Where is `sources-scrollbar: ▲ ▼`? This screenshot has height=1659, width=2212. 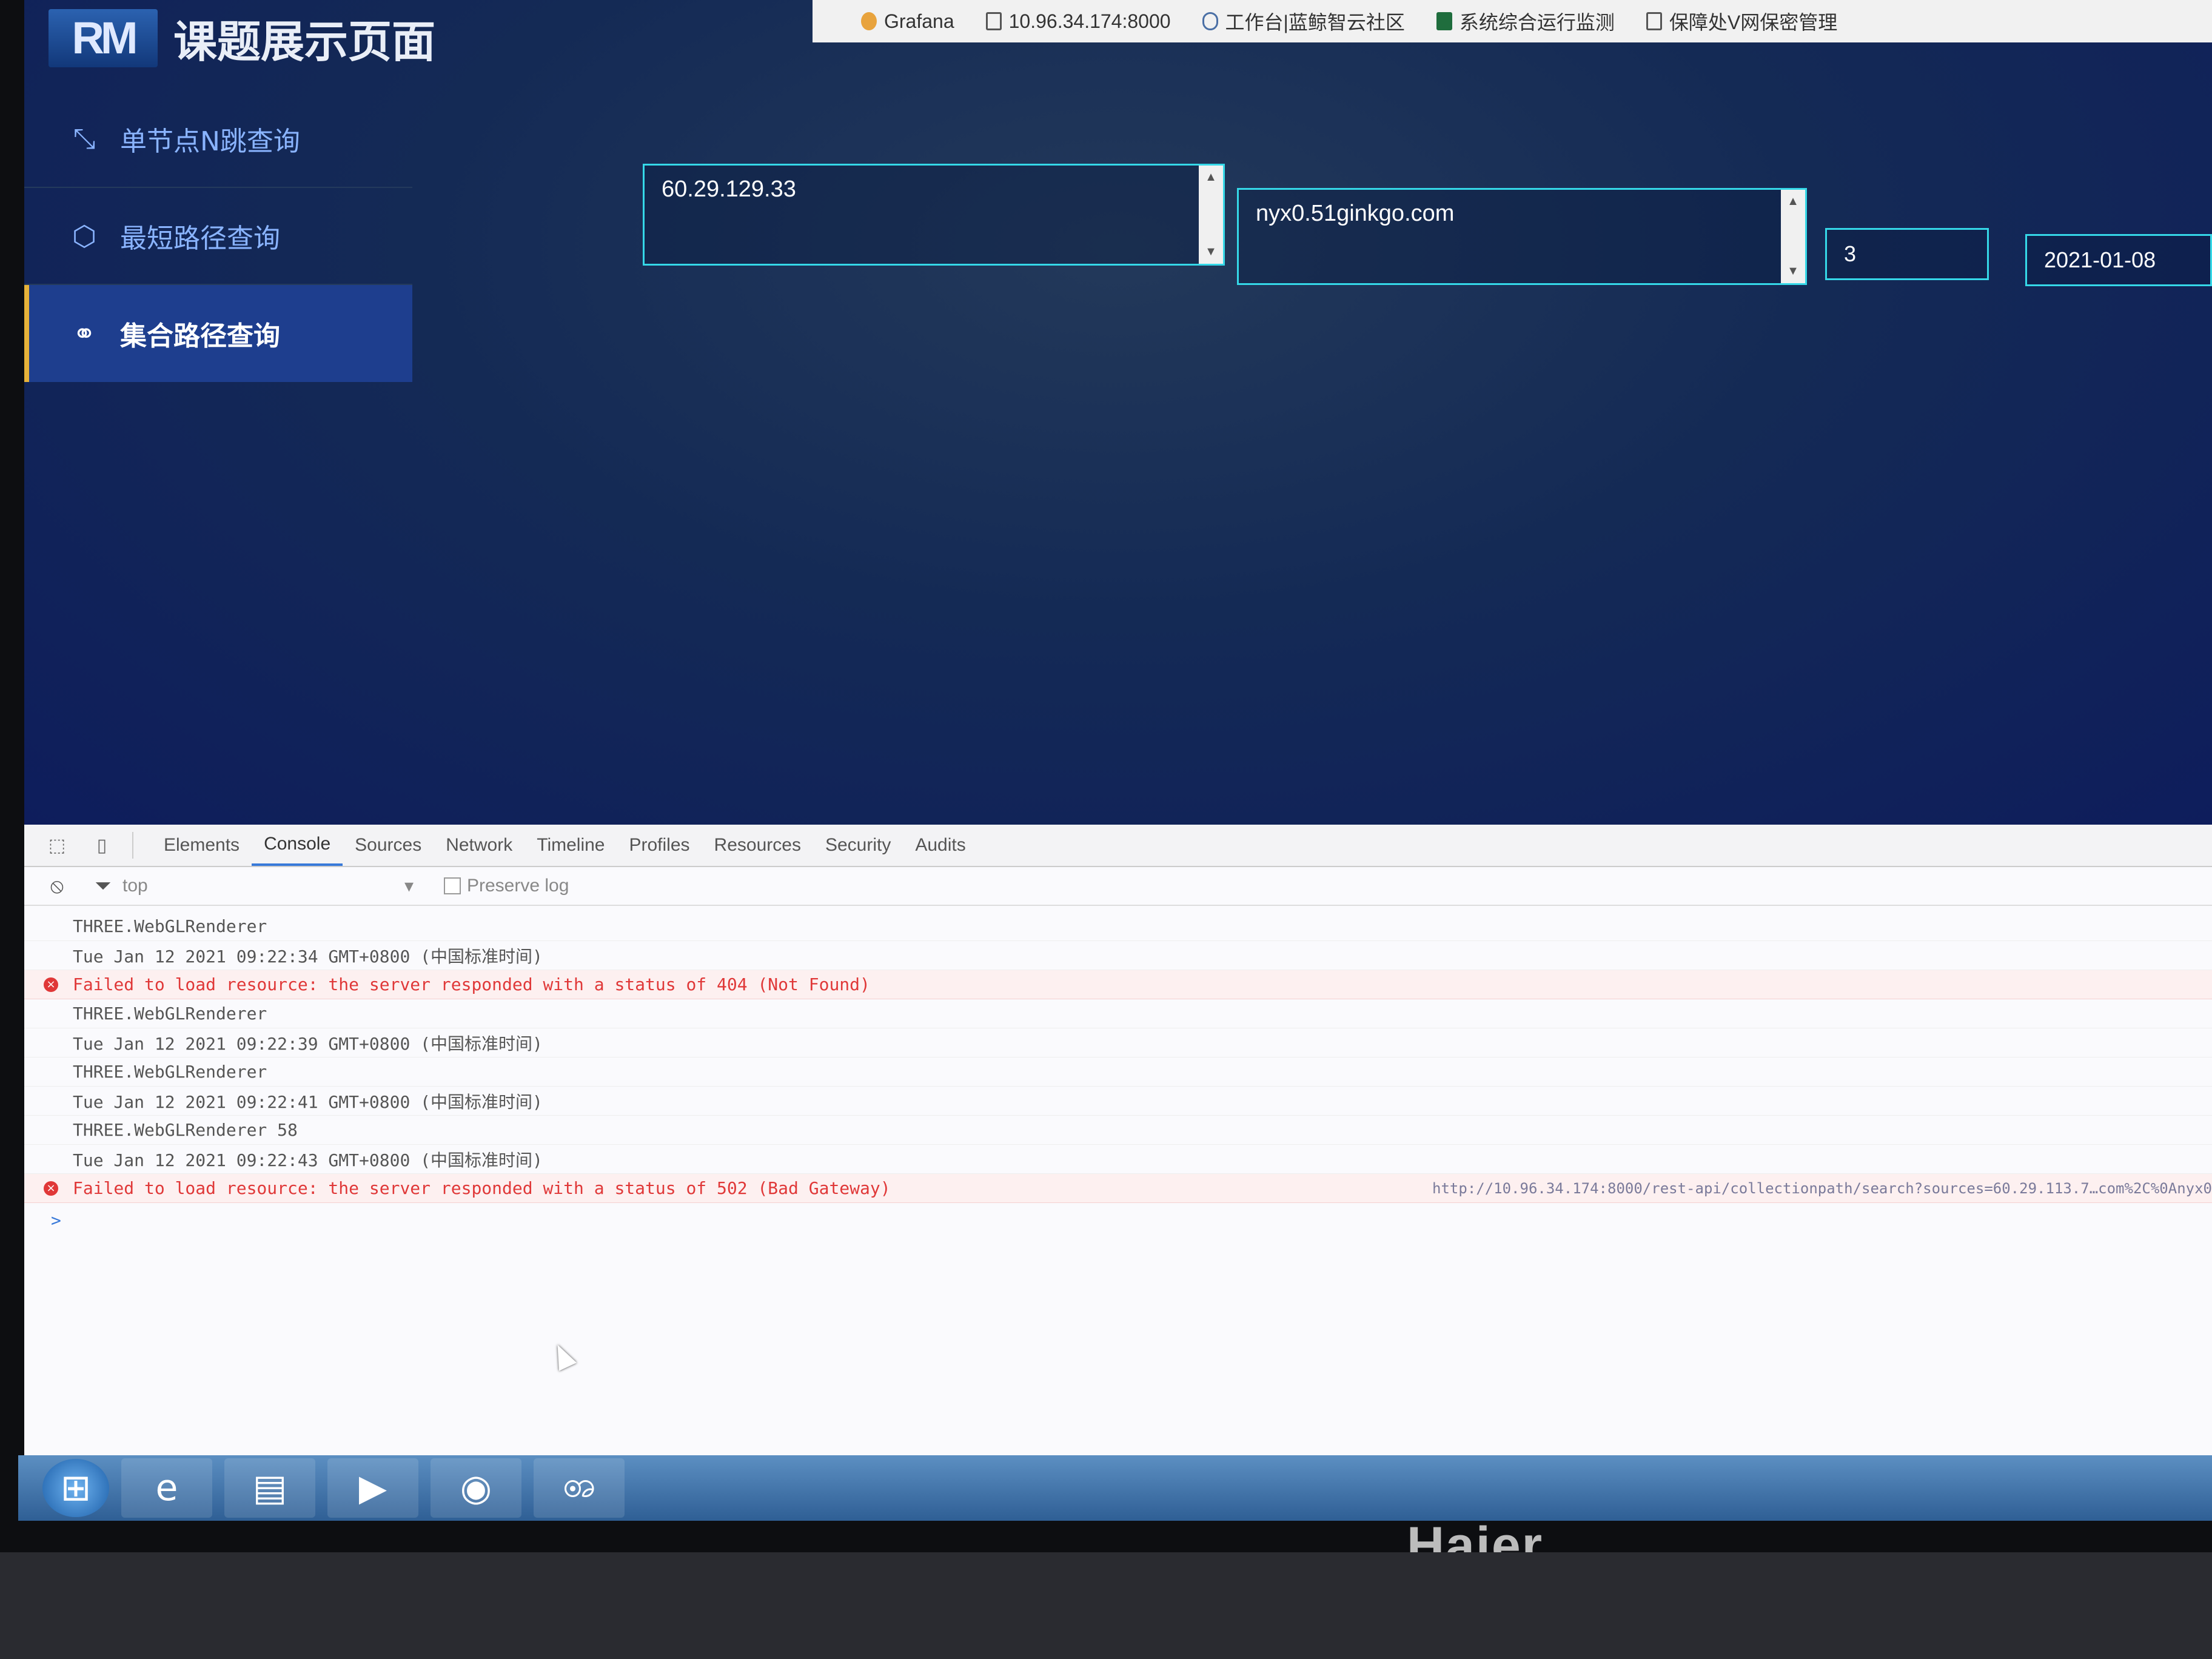
sources-scrollbar: ▲ ▼ is located at coordinates (1211, 215).